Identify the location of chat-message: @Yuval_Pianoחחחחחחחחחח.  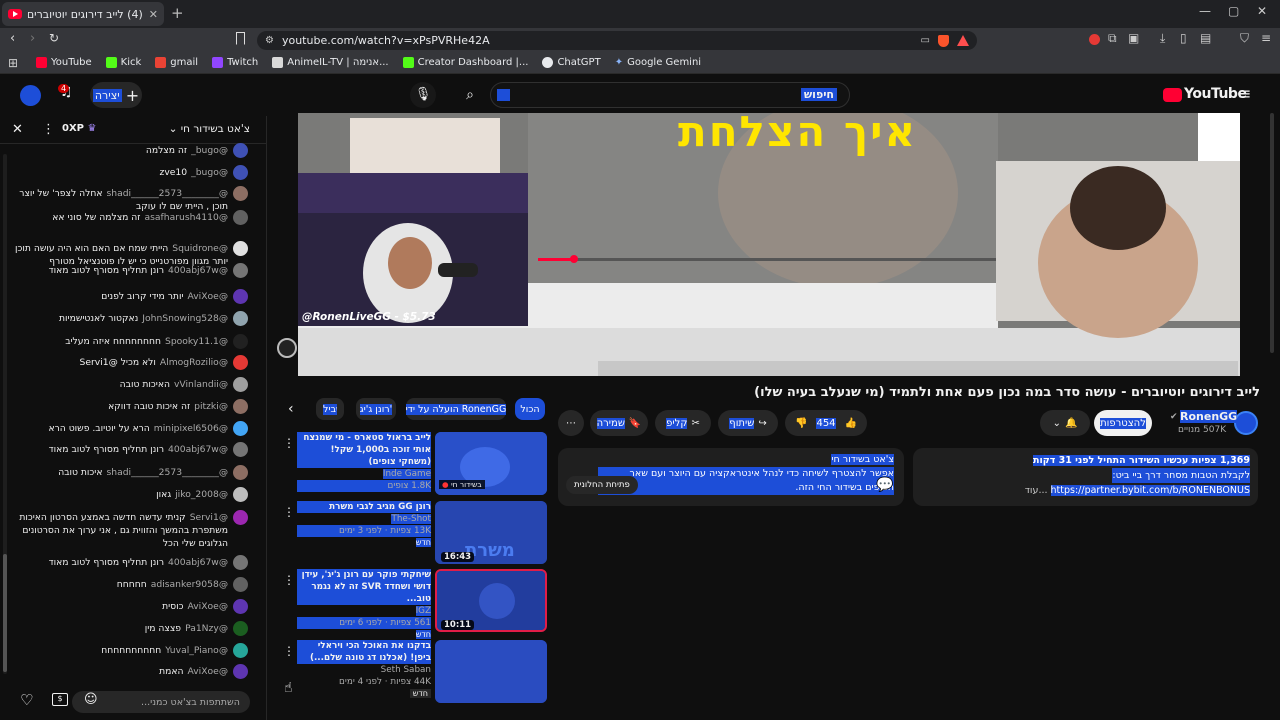
(128, 650).